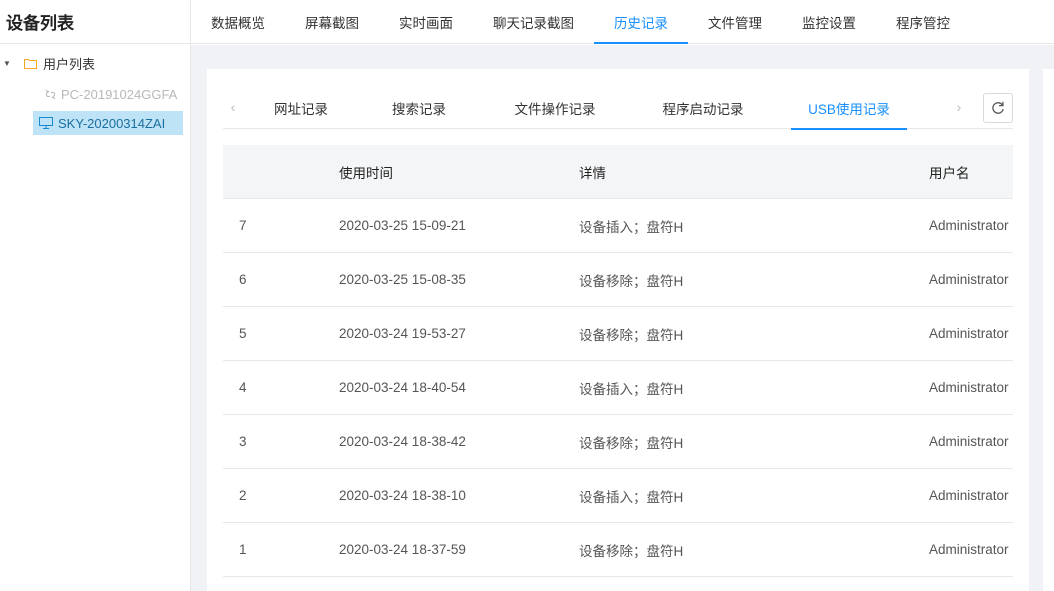 The image size is (1054, 591). I want to click on tab-label: 聊天记录截图, so click(533, 23).